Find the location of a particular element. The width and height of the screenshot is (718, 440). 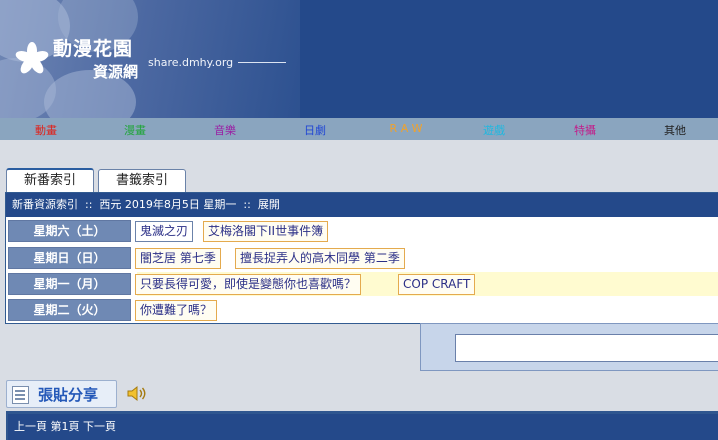

search-input is located at coordinates (586, 348).